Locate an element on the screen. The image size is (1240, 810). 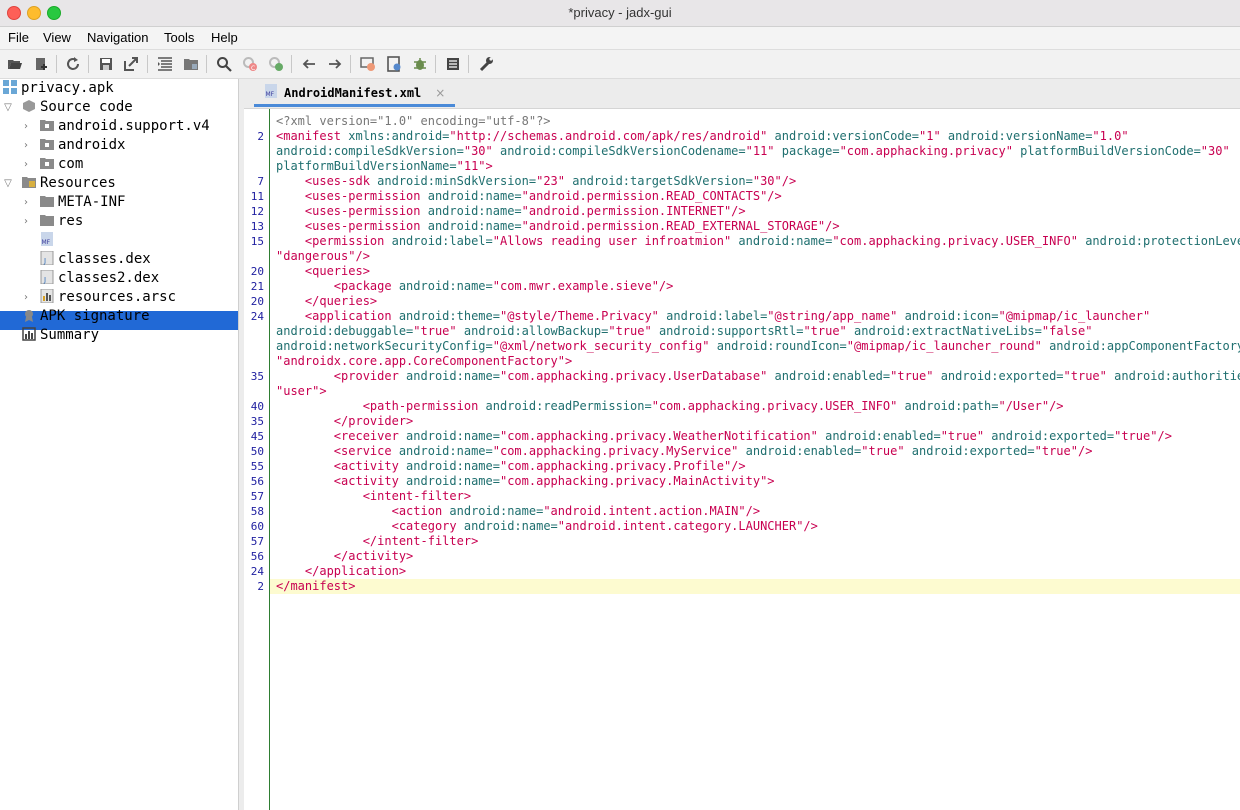
back-icon is located at coordinates (309, 64).